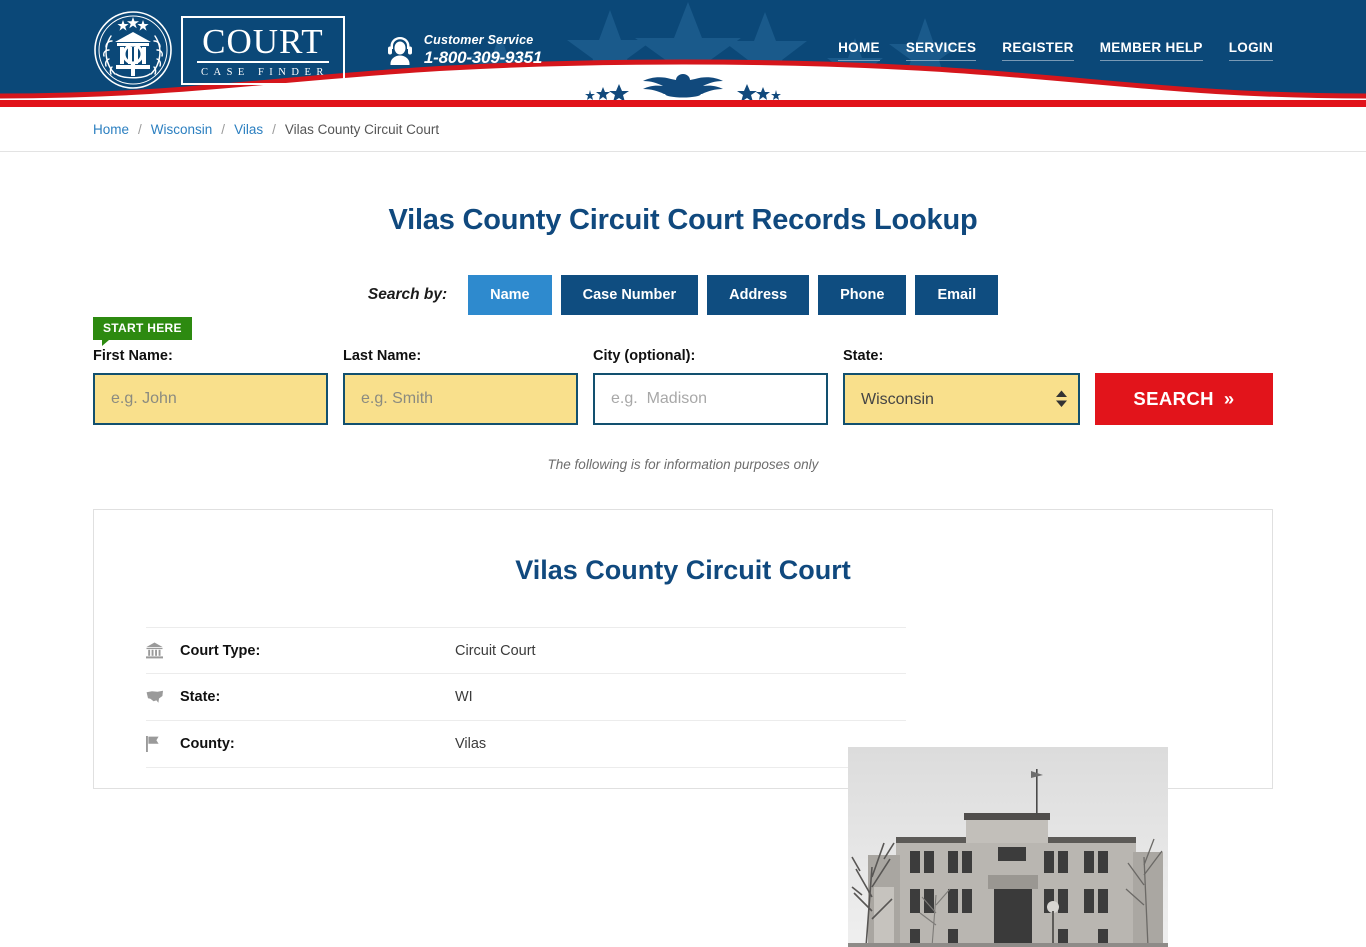 The height and width of the screenshot is (947, 1366). Describe the element at coordinates (1038, 50) in the screenshot. I see `nav-item-register: REGISTER` at that location.